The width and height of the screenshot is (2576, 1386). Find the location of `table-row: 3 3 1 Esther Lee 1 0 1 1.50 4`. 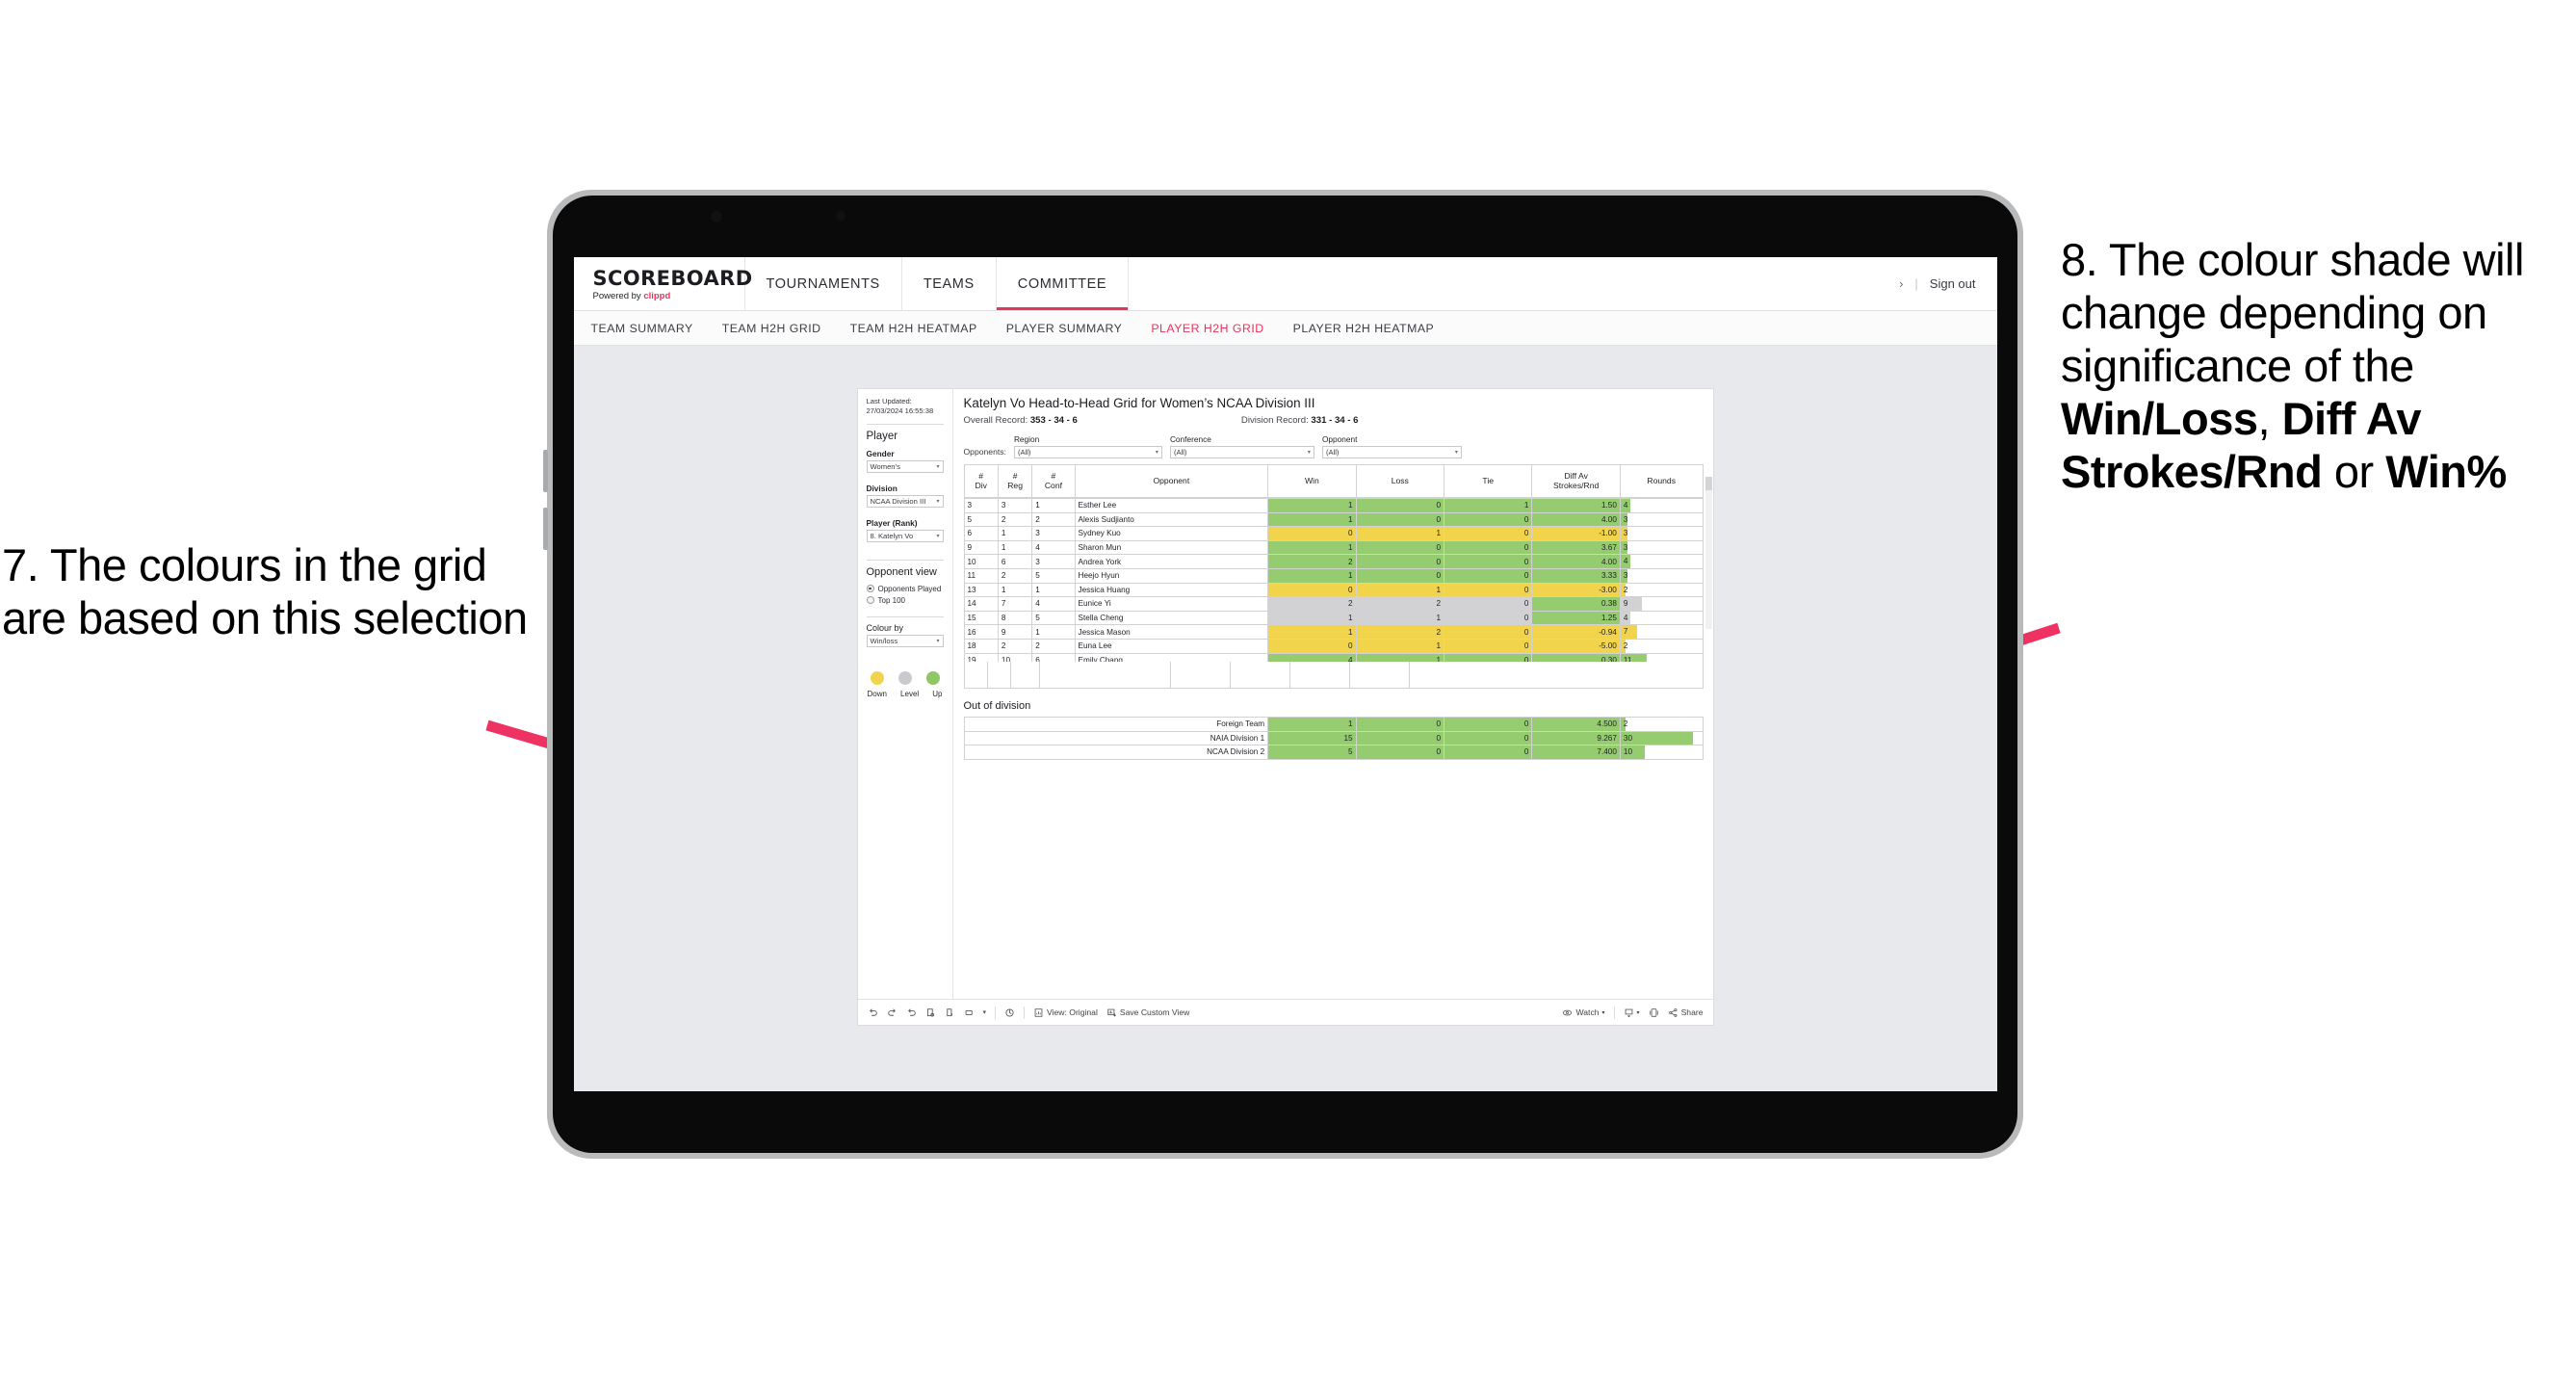

table-row: 3 3 1 Esther Lee 1 0 1 1.50 4 is located at coordinates (1333, 505).